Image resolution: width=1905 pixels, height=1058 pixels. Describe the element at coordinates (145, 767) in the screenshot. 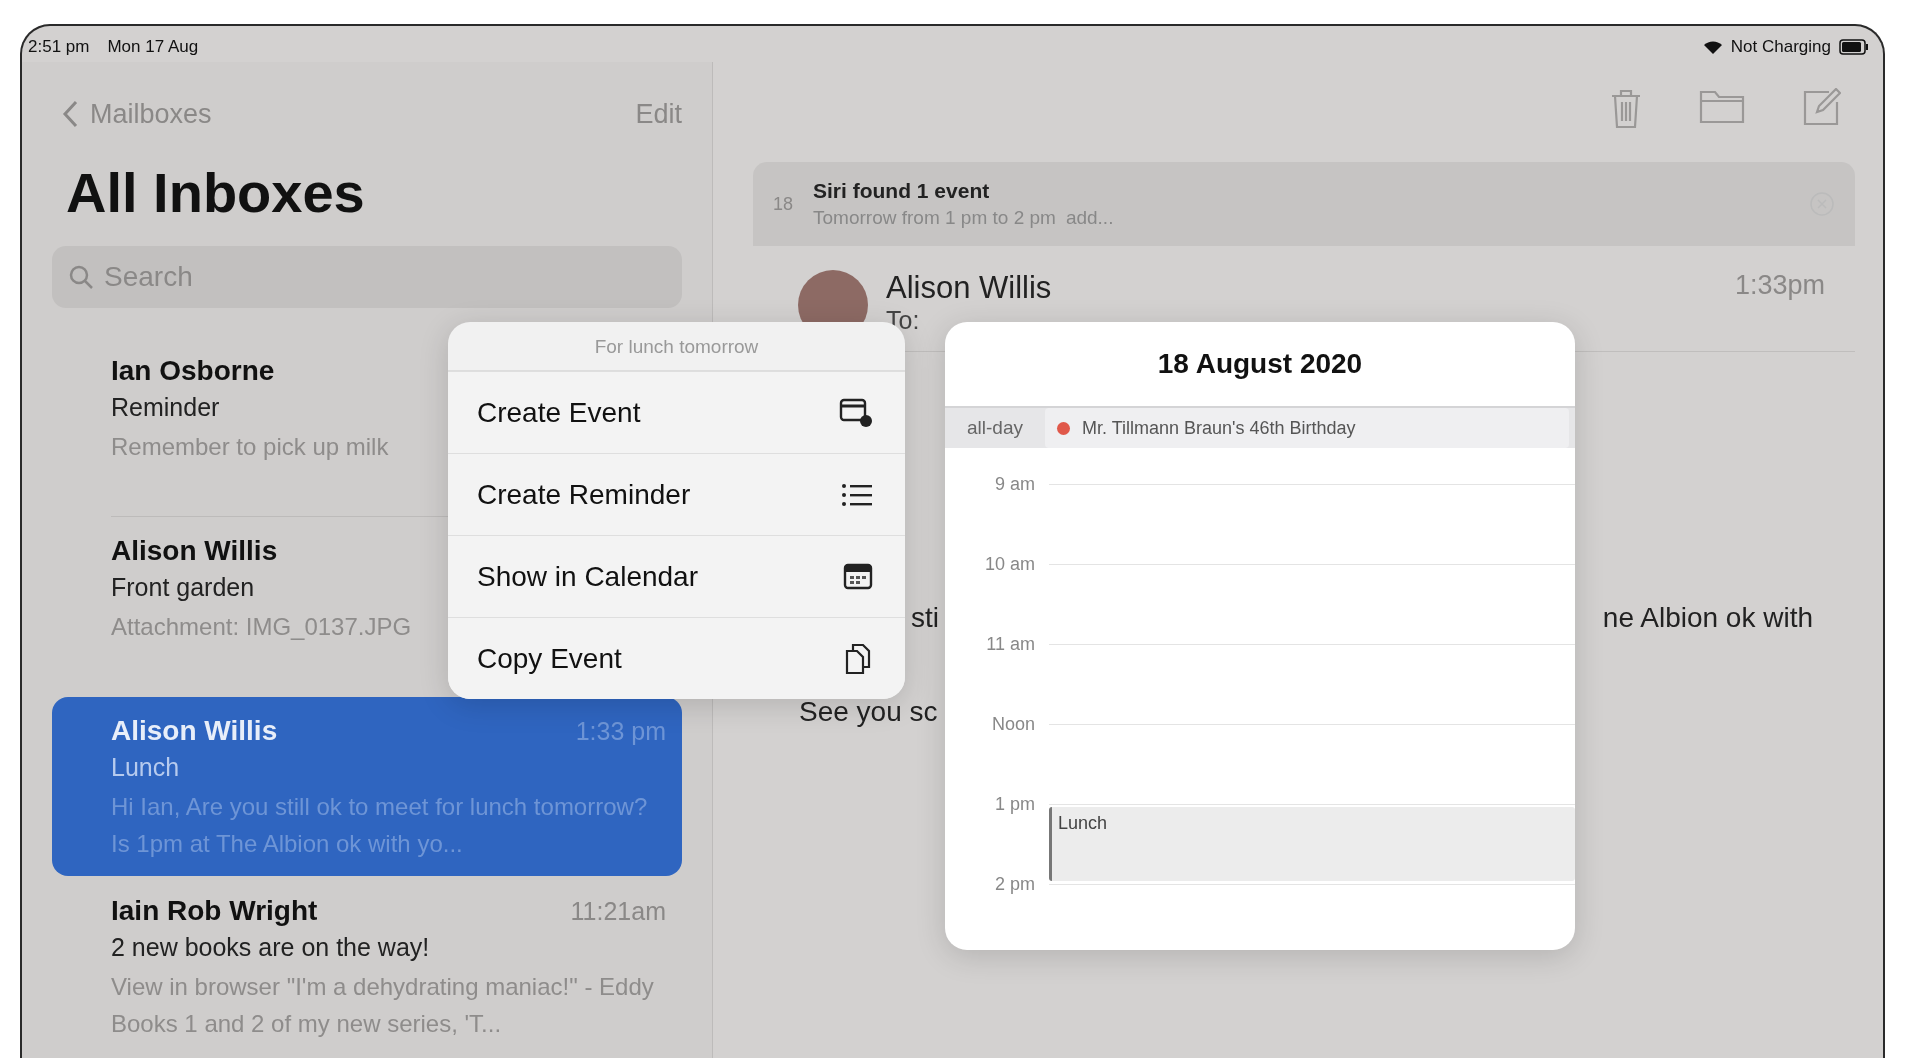

I see `message-subject: Lunch` at that location.